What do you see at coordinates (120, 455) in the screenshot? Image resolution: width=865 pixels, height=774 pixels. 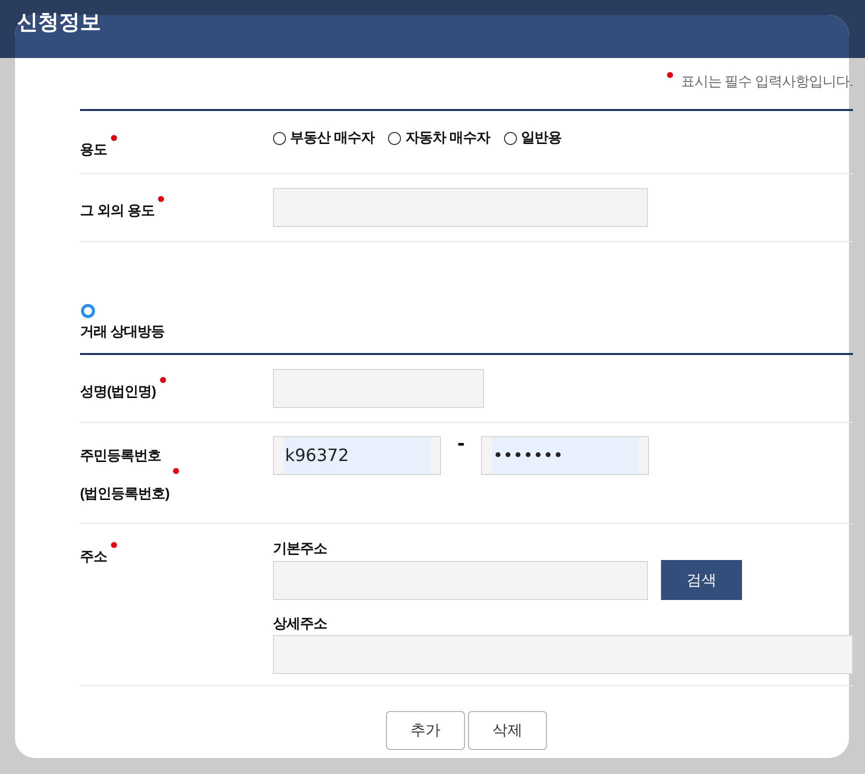 I see `field-label: 주민등록번호` at bounding box center [120, 455].